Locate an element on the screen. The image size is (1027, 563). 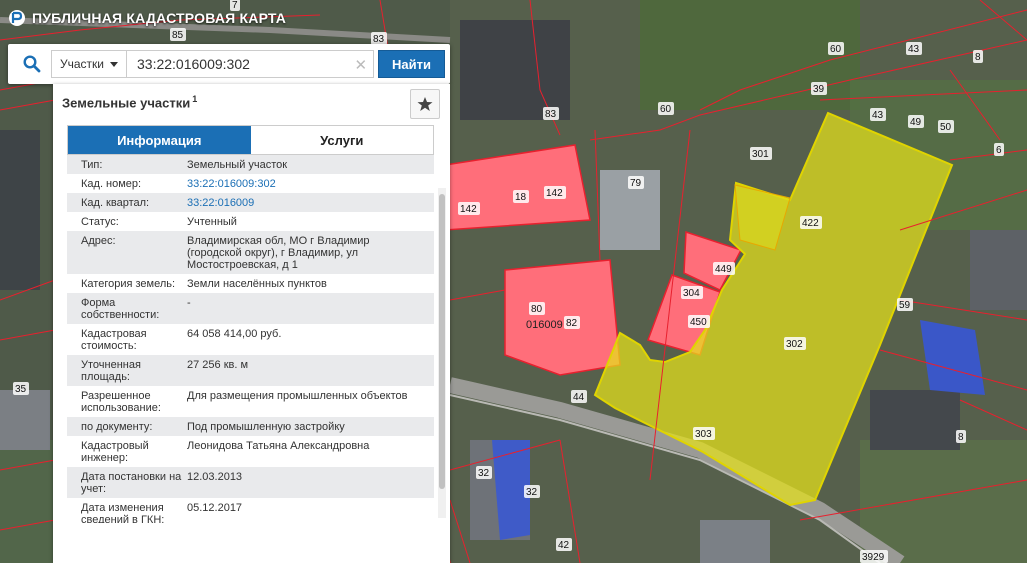
info-value: Учтенный is located at coordinates (212, 222).